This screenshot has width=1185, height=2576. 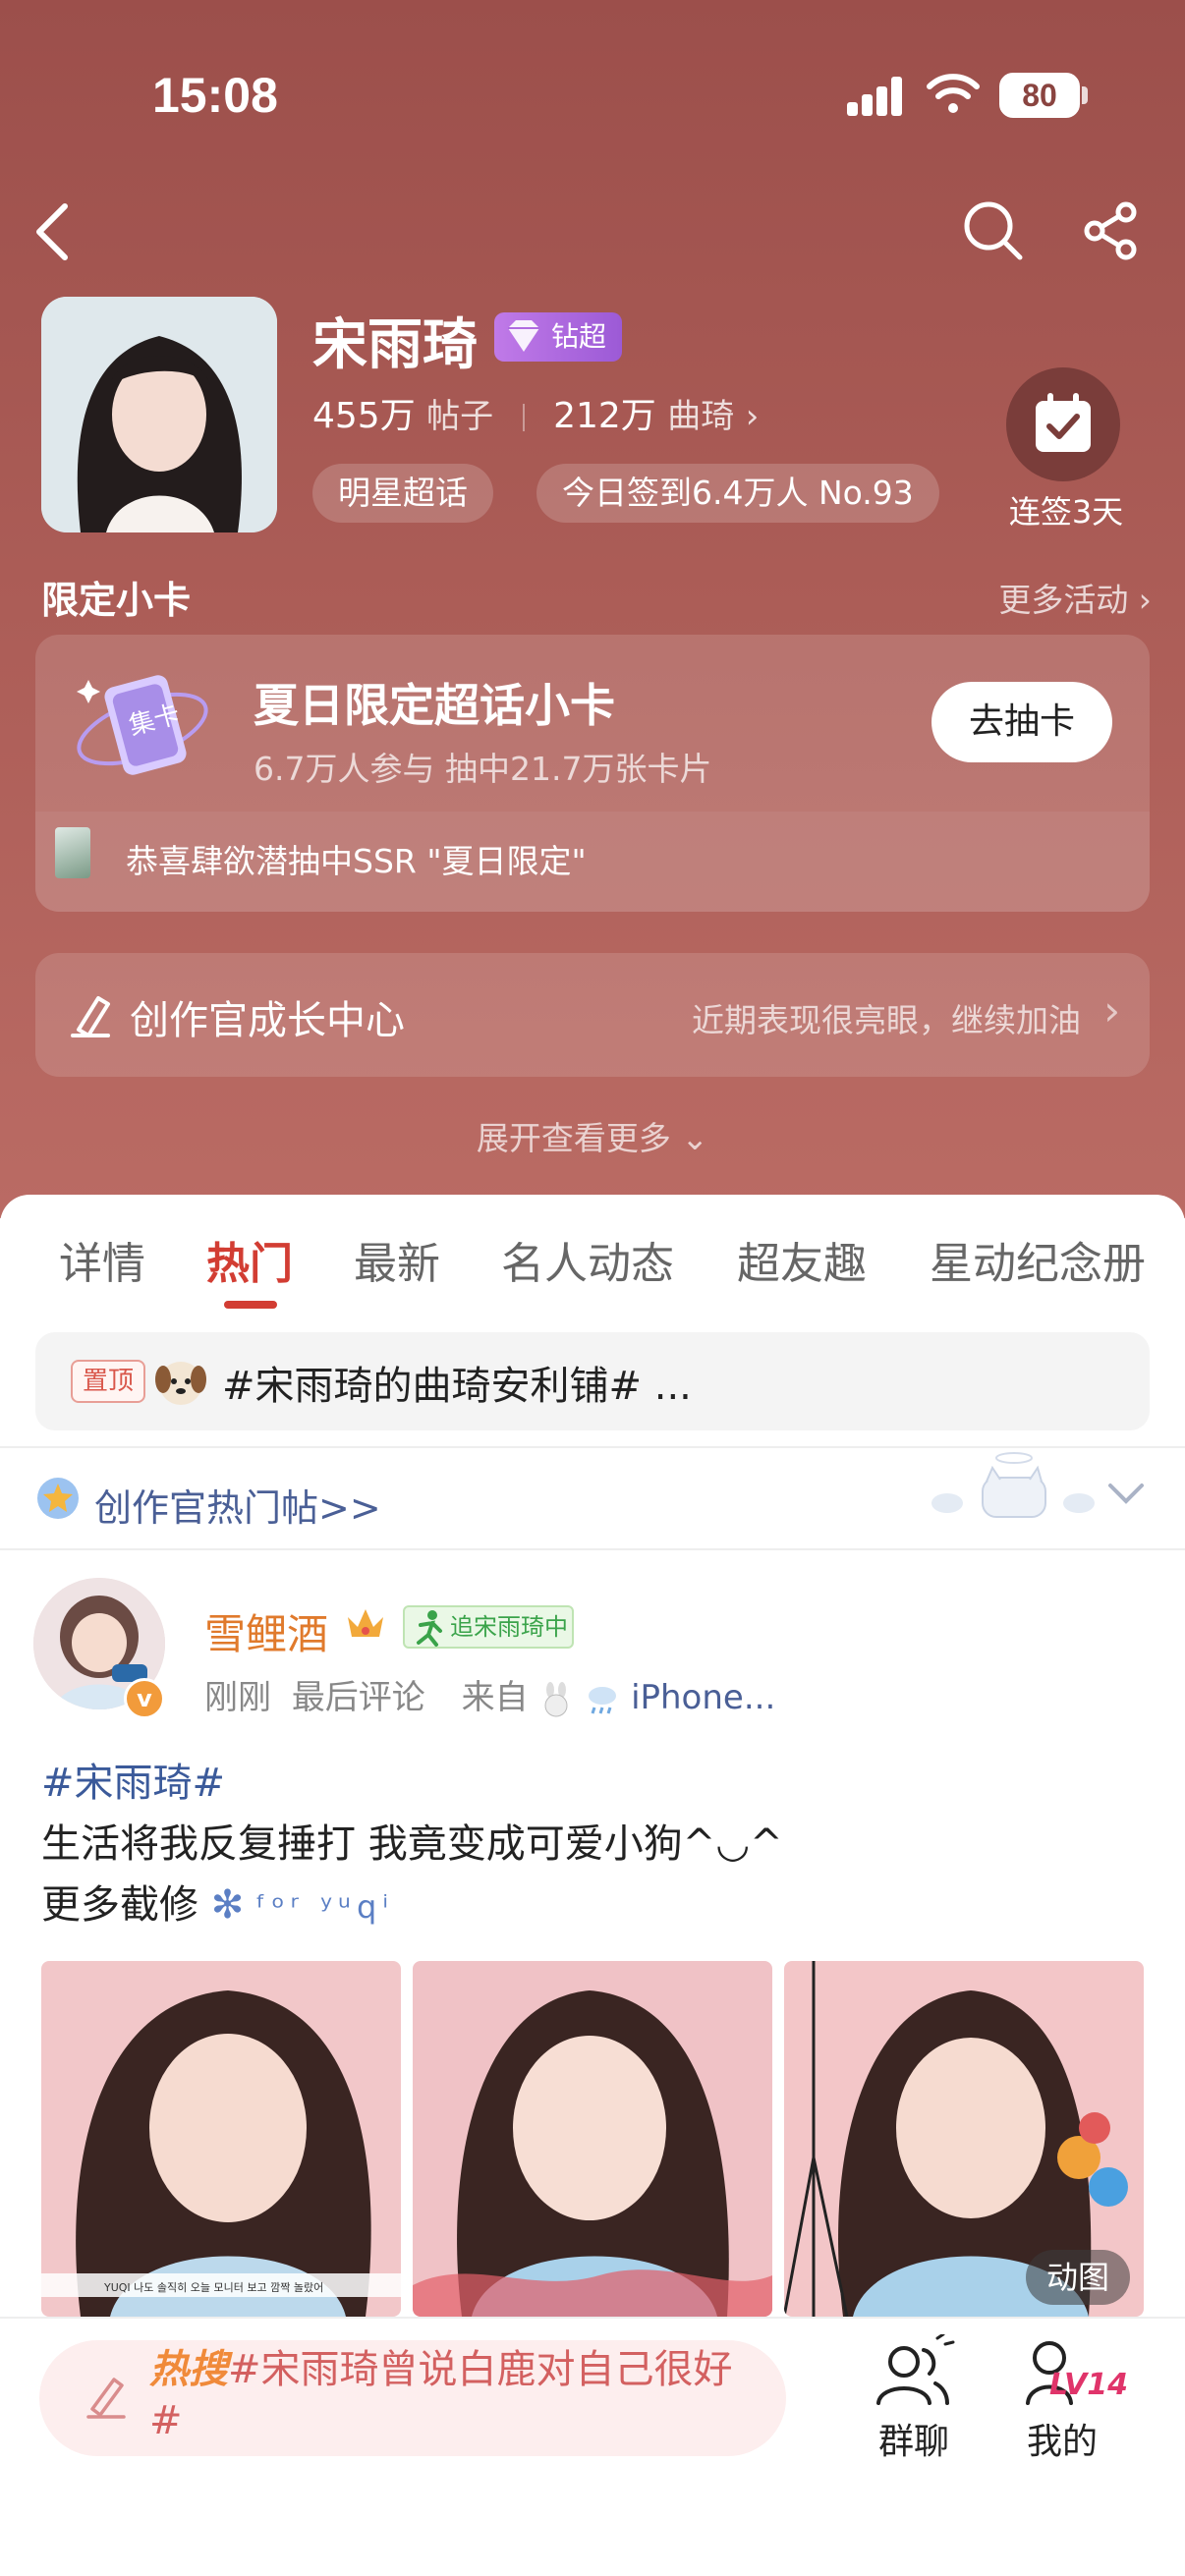 I want to click on cloud-cat-decoration-icon, so click(x=1013, y=1485).